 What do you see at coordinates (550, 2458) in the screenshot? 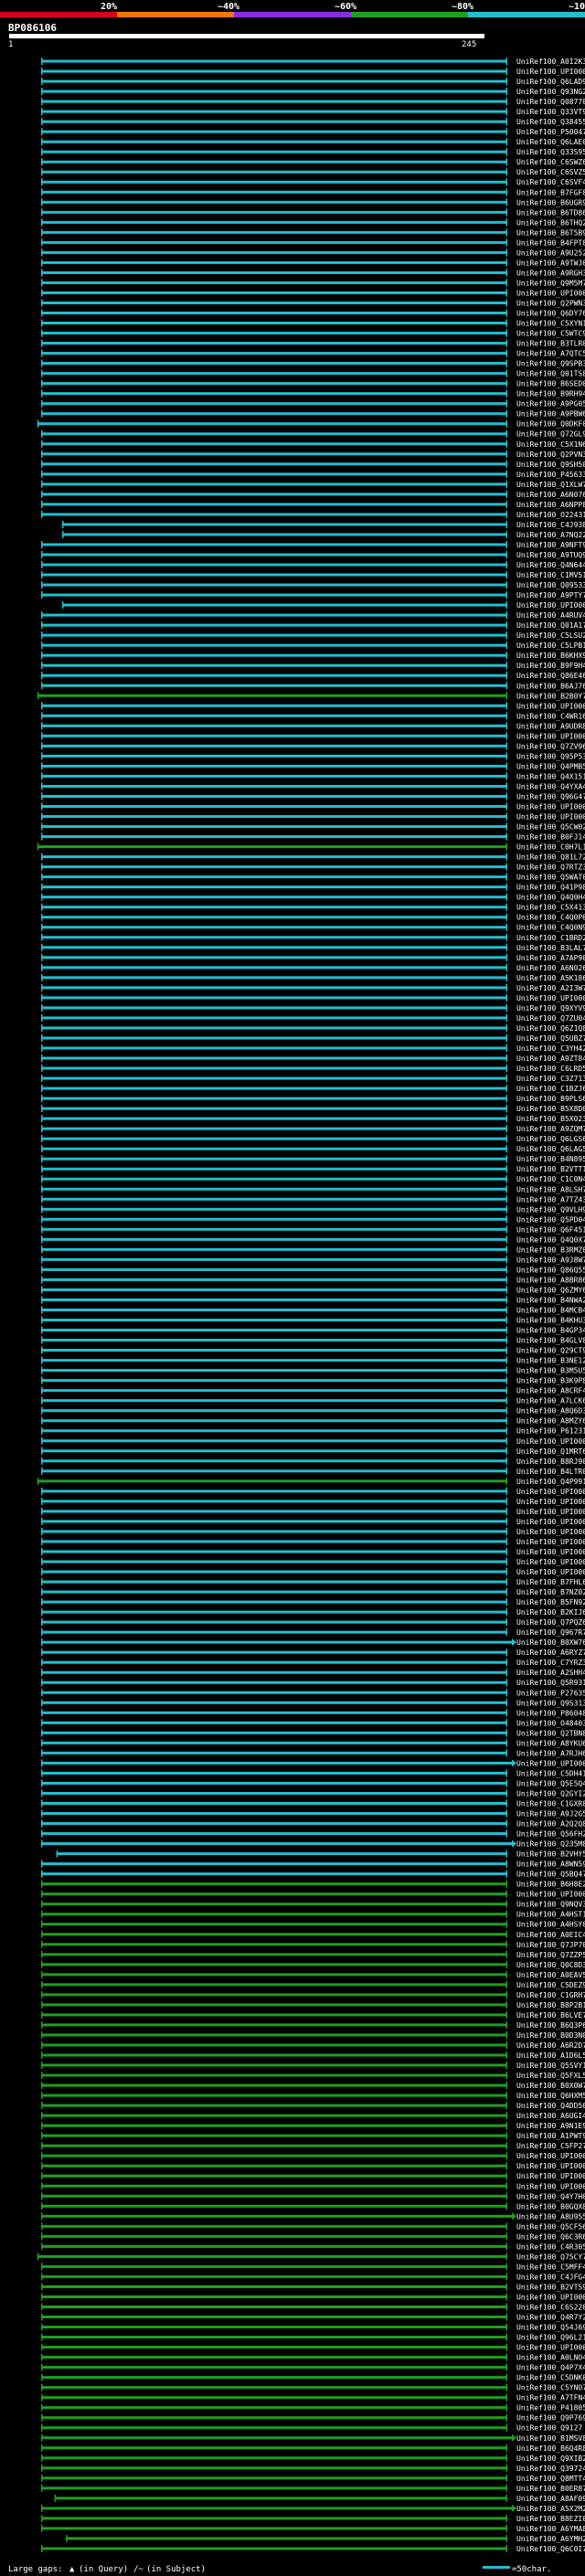
I see `hit-label: UniRef100_Q9XIB2` at bounding box center [550, 2458].